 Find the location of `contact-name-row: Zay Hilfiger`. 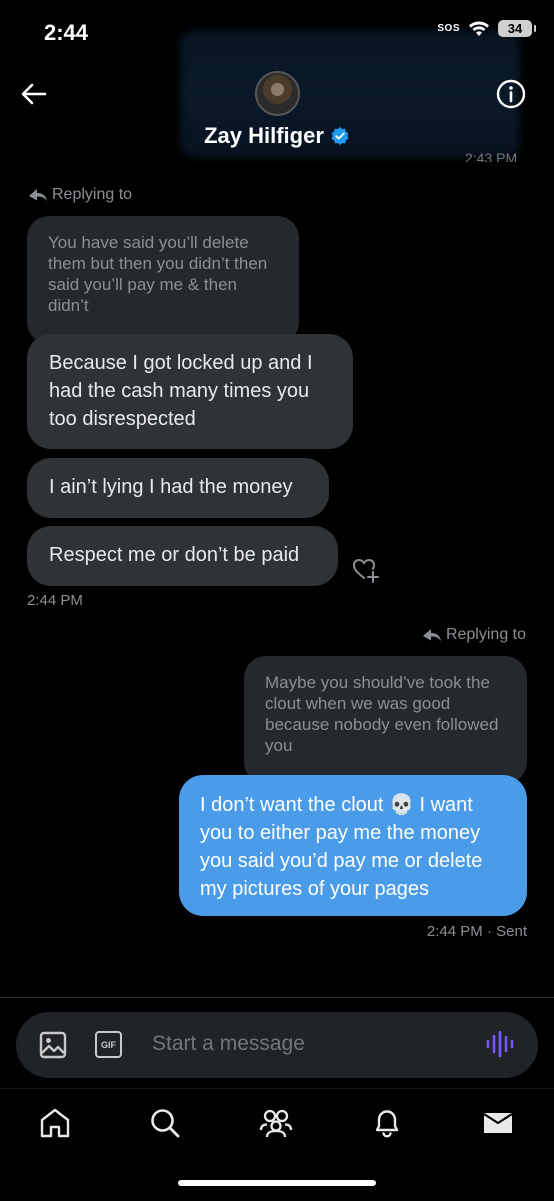

contact-name-row: Zay Hilfiger is located at coordinates (277, 136).